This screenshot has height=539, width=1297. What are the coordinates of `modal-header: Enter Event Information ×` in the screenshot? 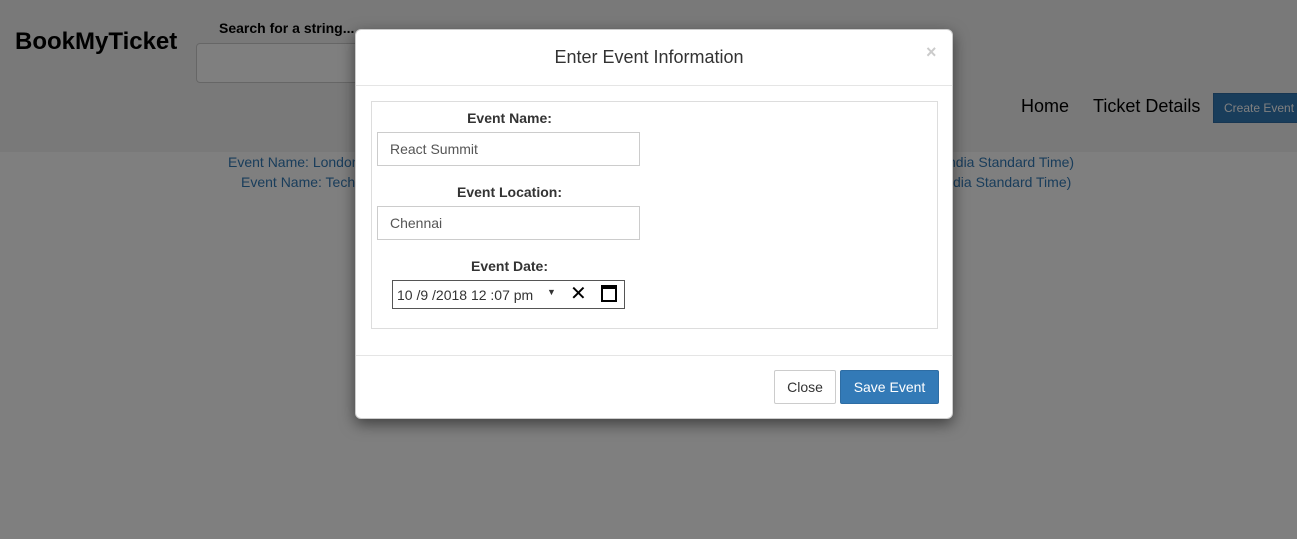 It's located at (654, 58).